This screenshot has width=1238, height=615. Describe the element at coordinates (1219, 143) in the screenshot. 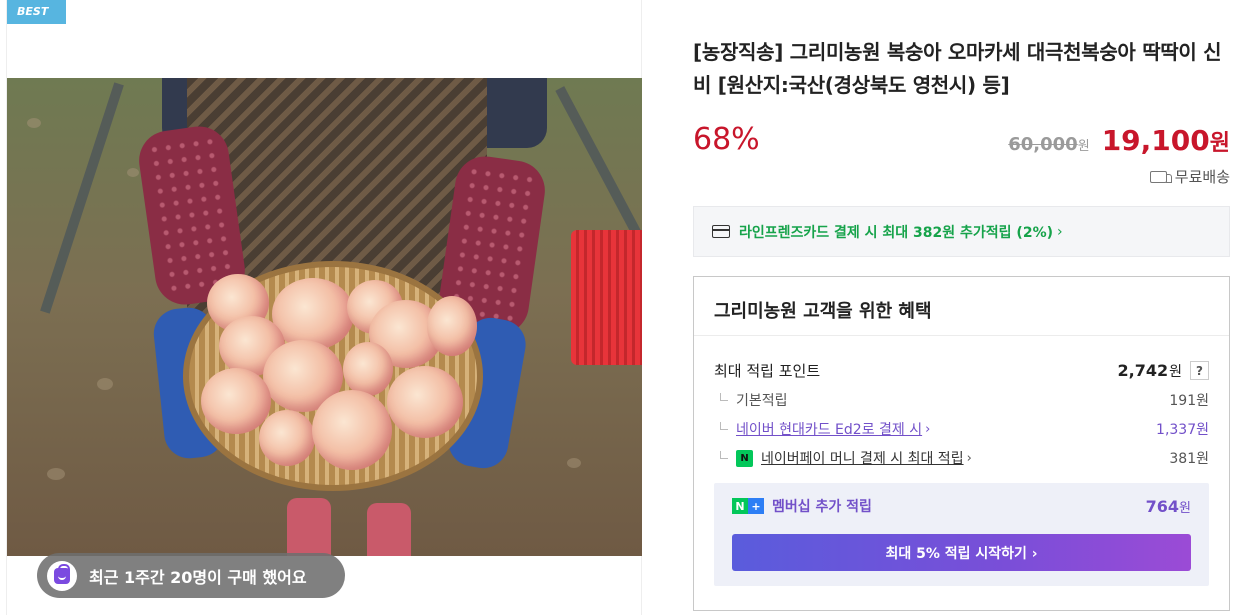

I see `sale-price-unit: 원` at that location.